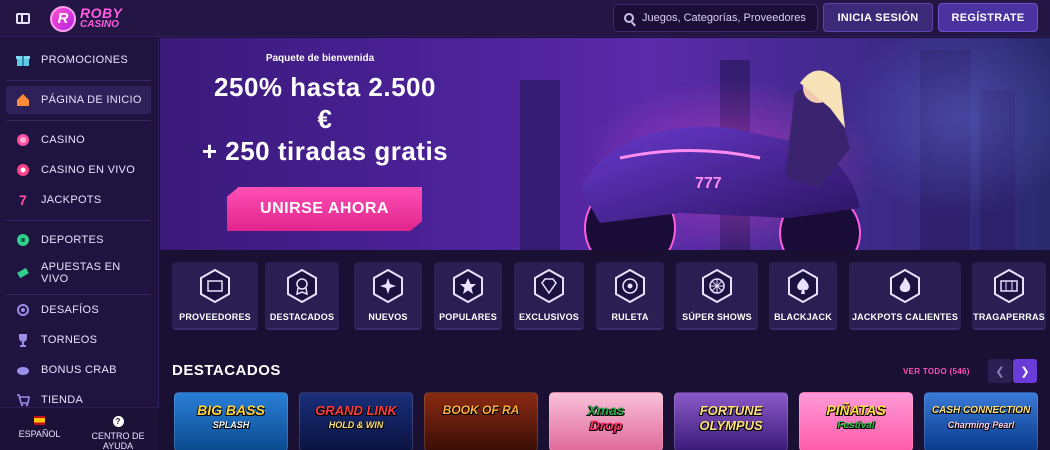  Describe the element at coordinates (78, 310) in the screenshot. I see `sidebar-item-desafios: DESAFÍOS` at that location.